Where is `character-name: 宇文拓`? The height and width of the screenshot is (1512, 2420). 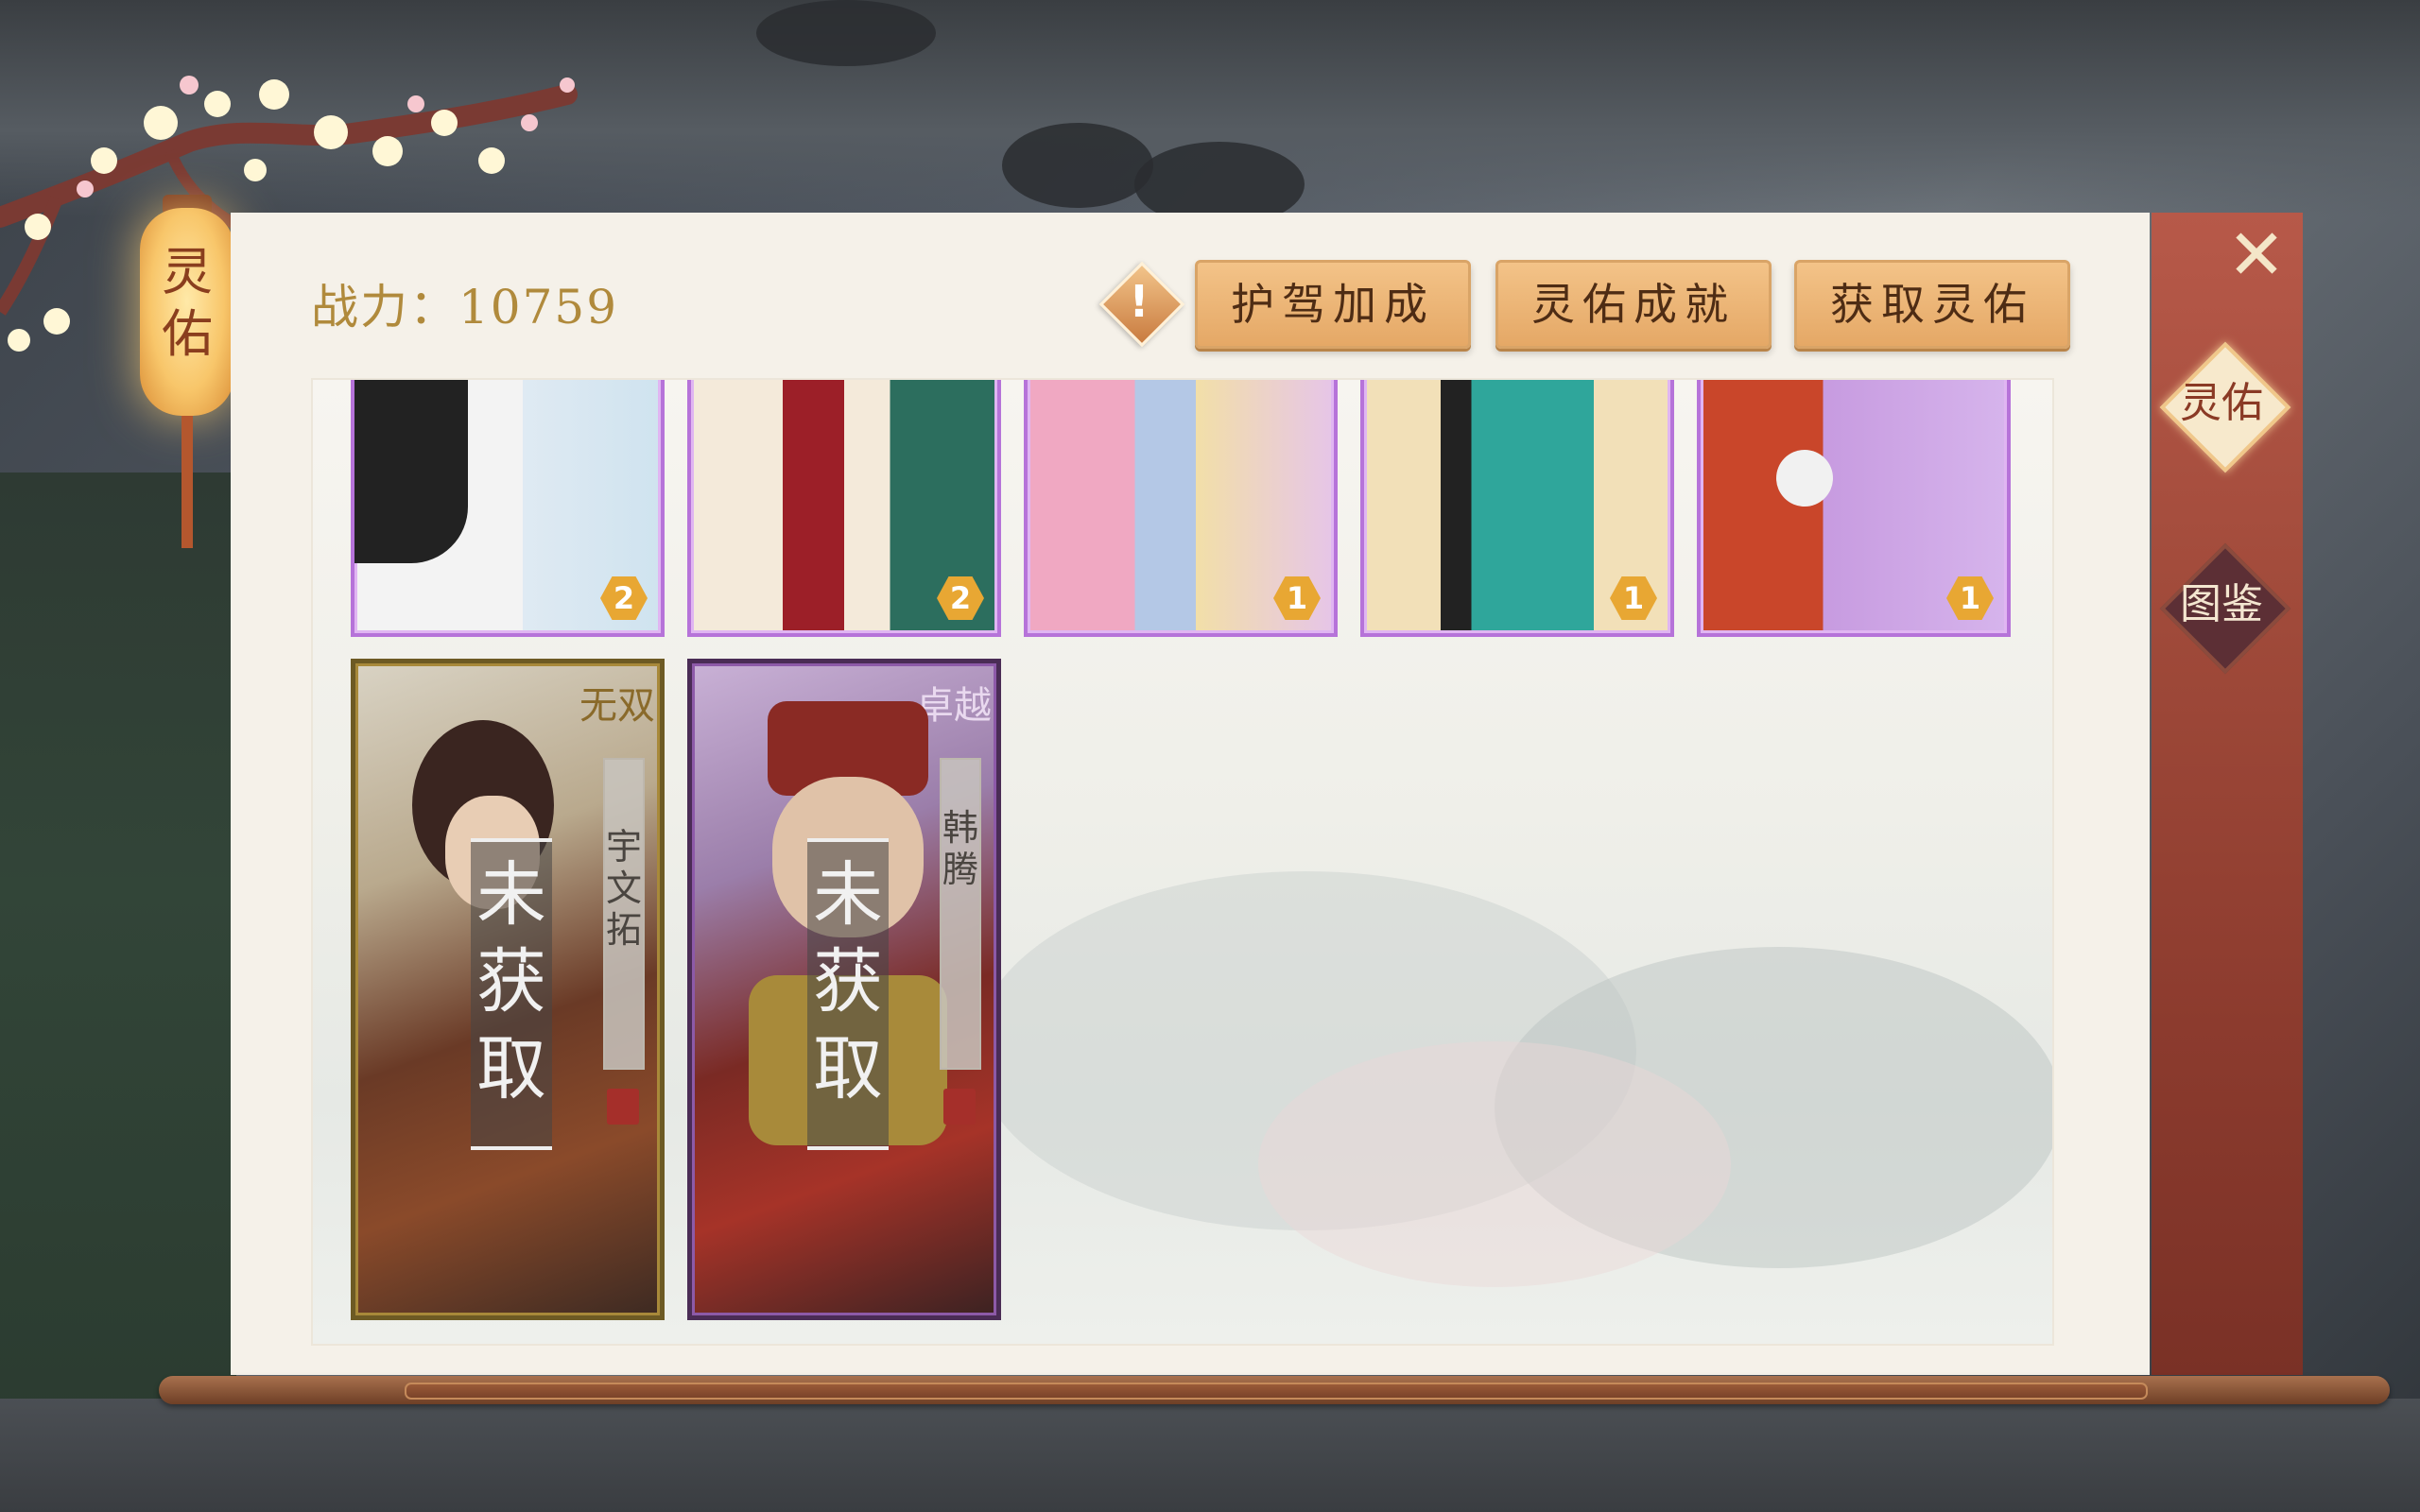 character-name: 宇文拓 is located at coordinates (624, 914).